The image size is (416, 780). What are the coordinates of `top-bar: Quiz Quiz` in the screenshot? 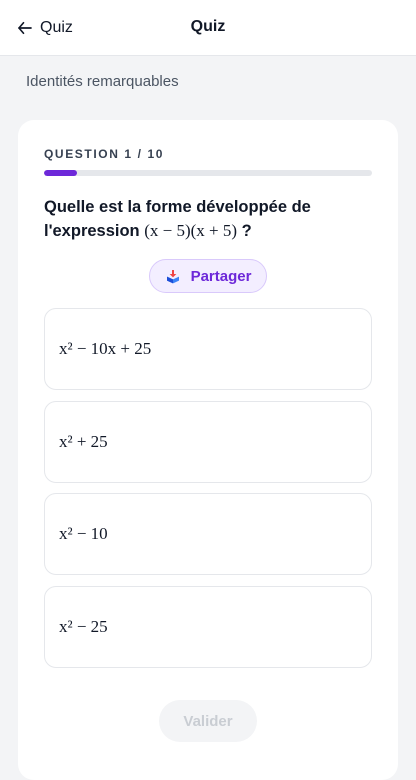 It's located at (208, 28).